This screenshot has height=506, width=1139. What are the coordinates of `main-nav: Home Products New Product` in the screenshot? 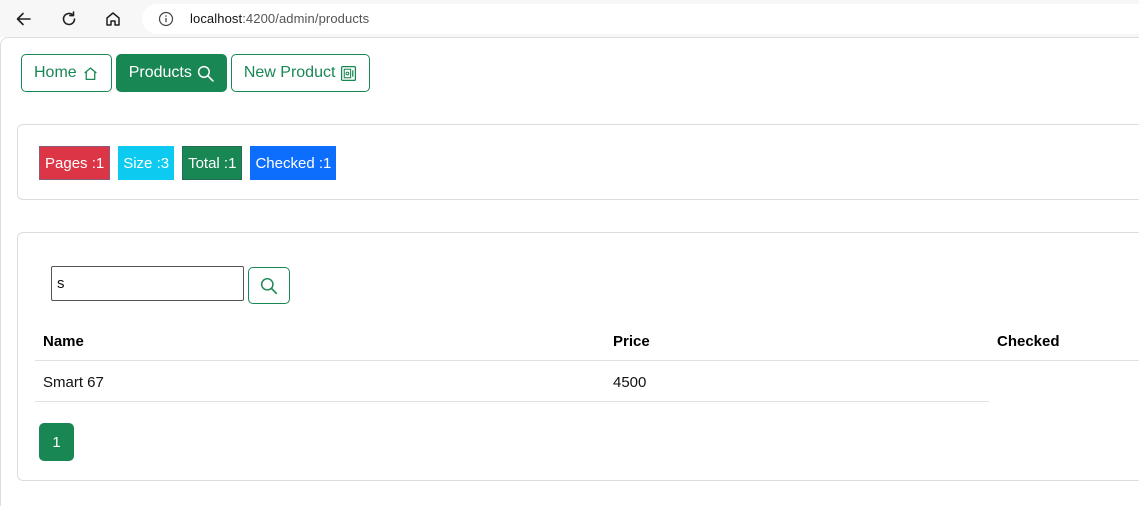 It's located at (196, 73).